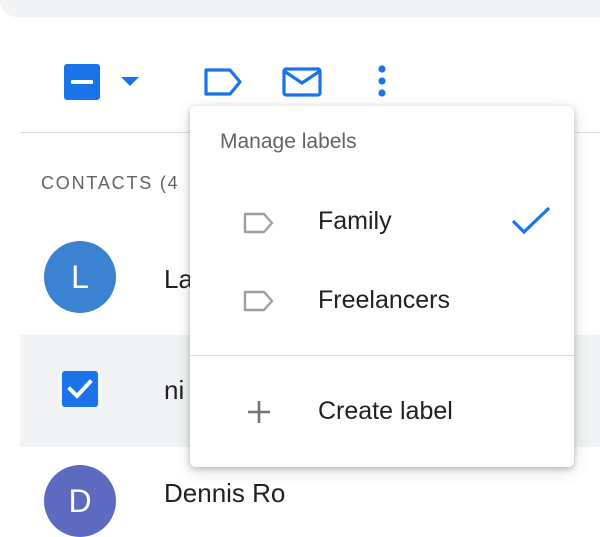 This screenshot has height=537, width=600. I want to click on menu-item-label: Freelancers, so click(384, 300).